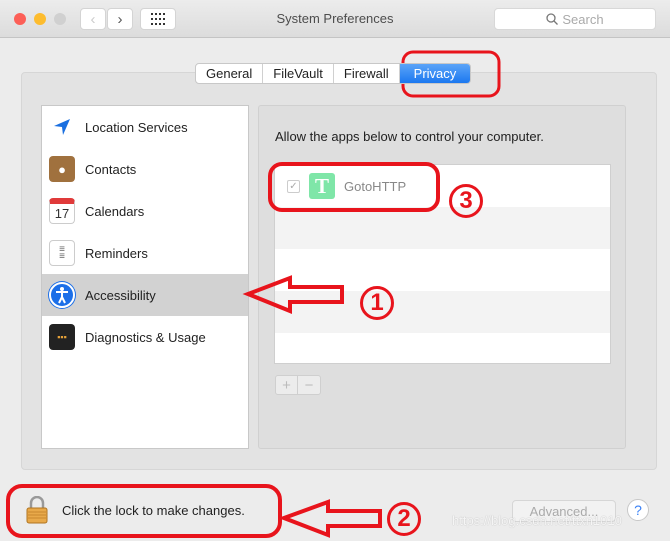  I want to click on sidebar-item-label: Reminders, so click(116, 253).